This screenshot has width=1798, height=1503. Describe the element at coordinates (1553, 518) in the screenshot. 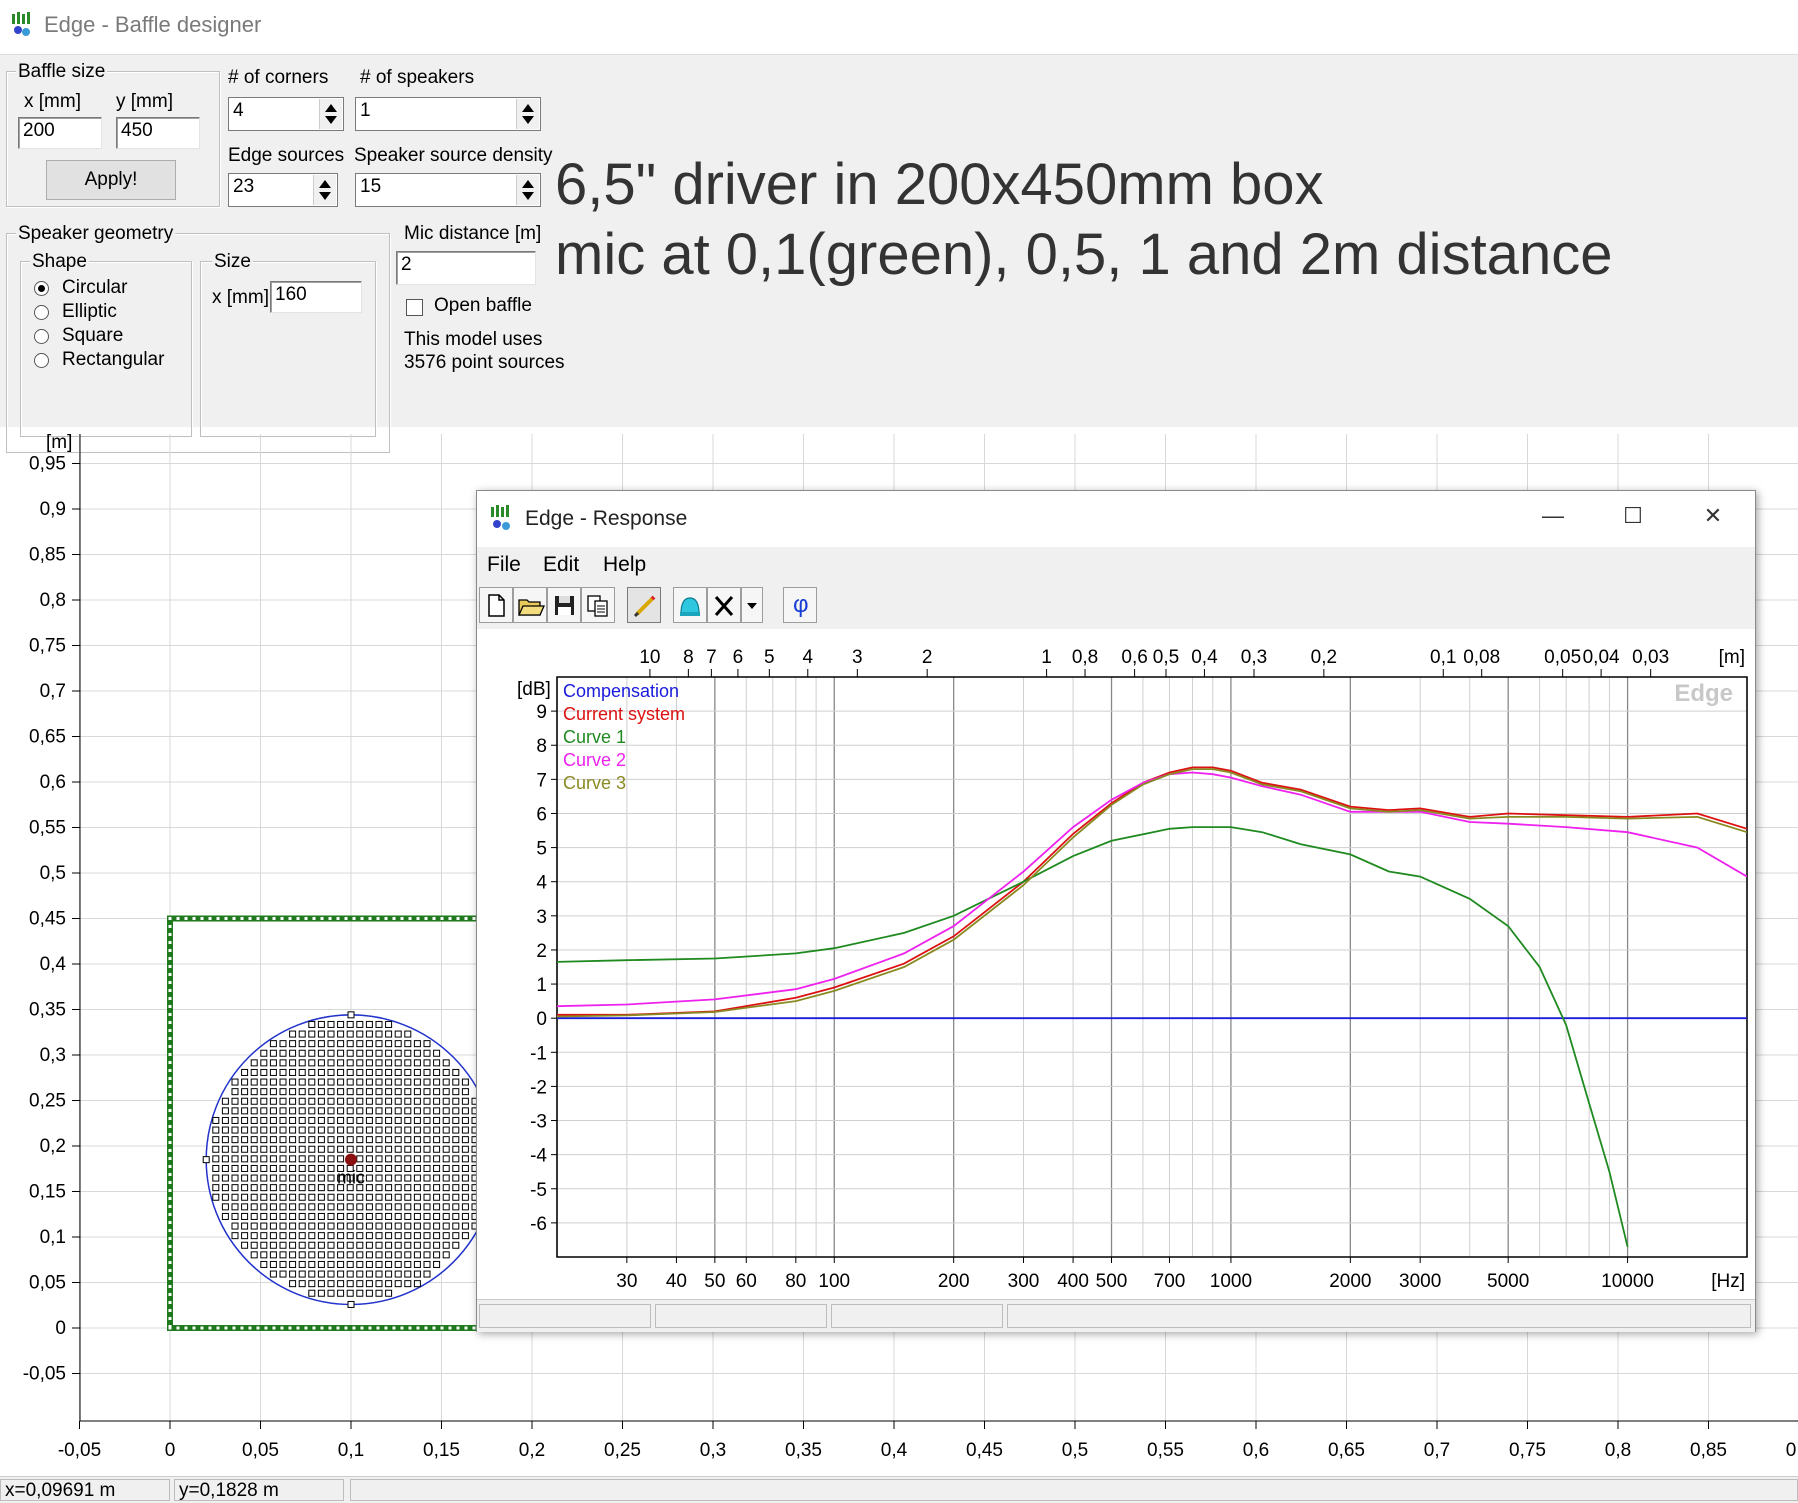

I see `minimize-icon: —` at that location.